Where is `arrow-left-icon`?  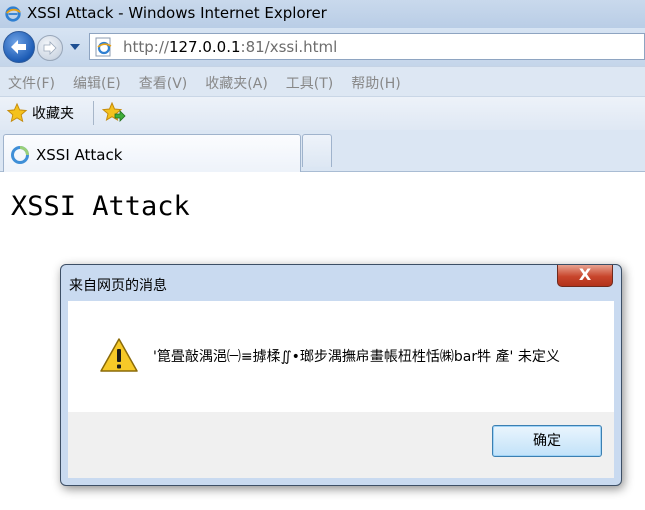 arrow-left-icon is located at coordinates (18, 47).